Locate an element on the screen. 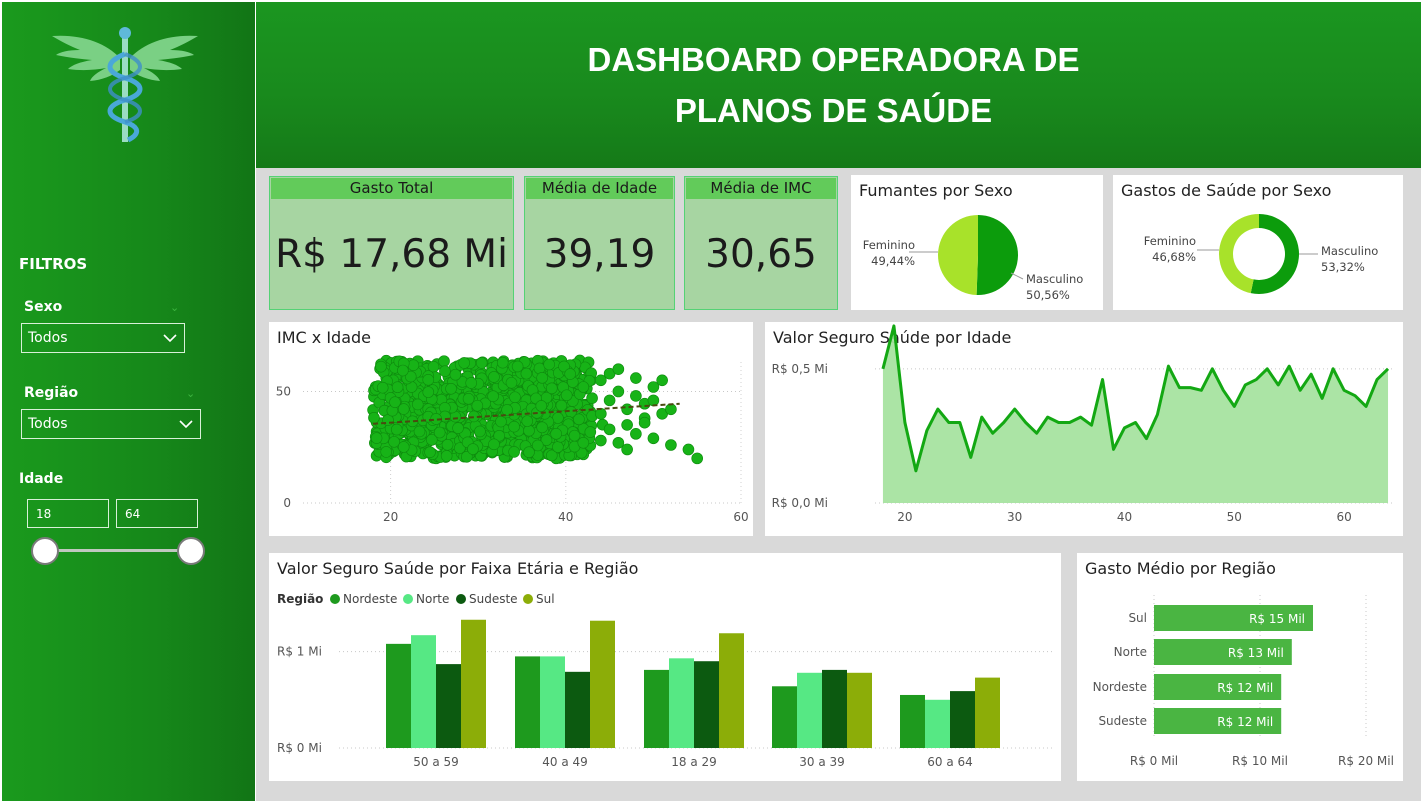  kpi-media-imc: Média de IMC 30,65 is located at coordinates (761, 243).